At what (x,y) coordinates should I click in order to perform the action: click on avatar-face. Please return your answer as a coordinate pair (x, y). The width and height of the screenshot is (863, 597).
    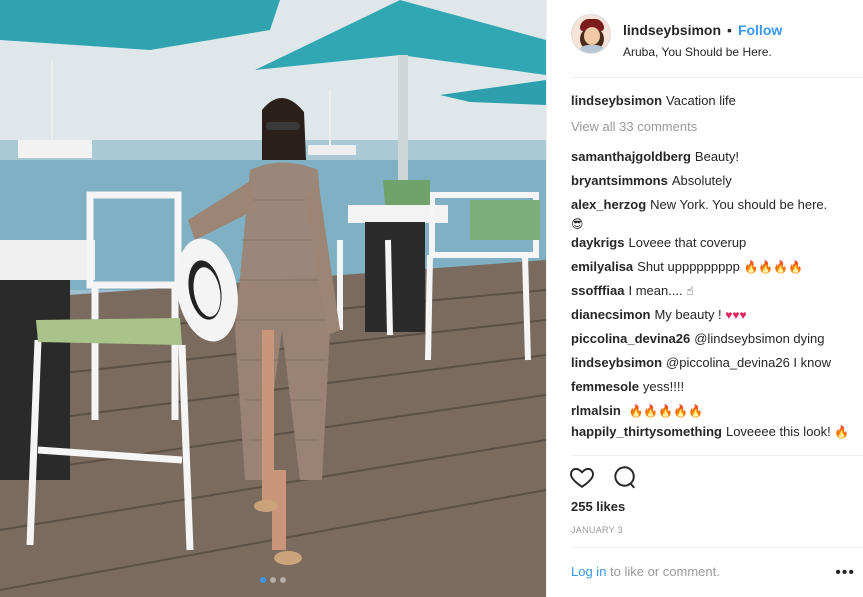
    Looking at the image, I should click on (592, 36).